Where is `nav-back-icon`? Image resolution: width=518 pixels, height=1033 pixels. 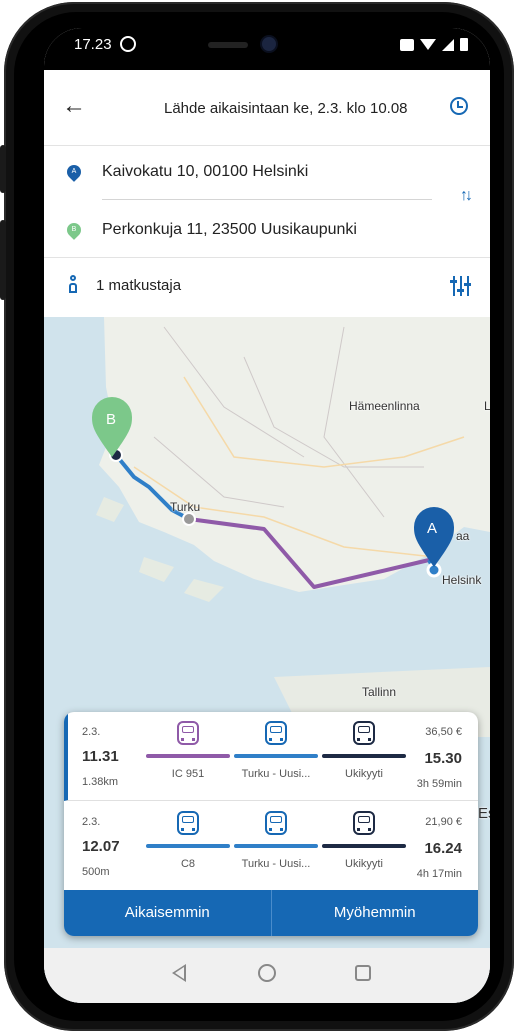 nav-back-icon is located at coordinates (179, 973).